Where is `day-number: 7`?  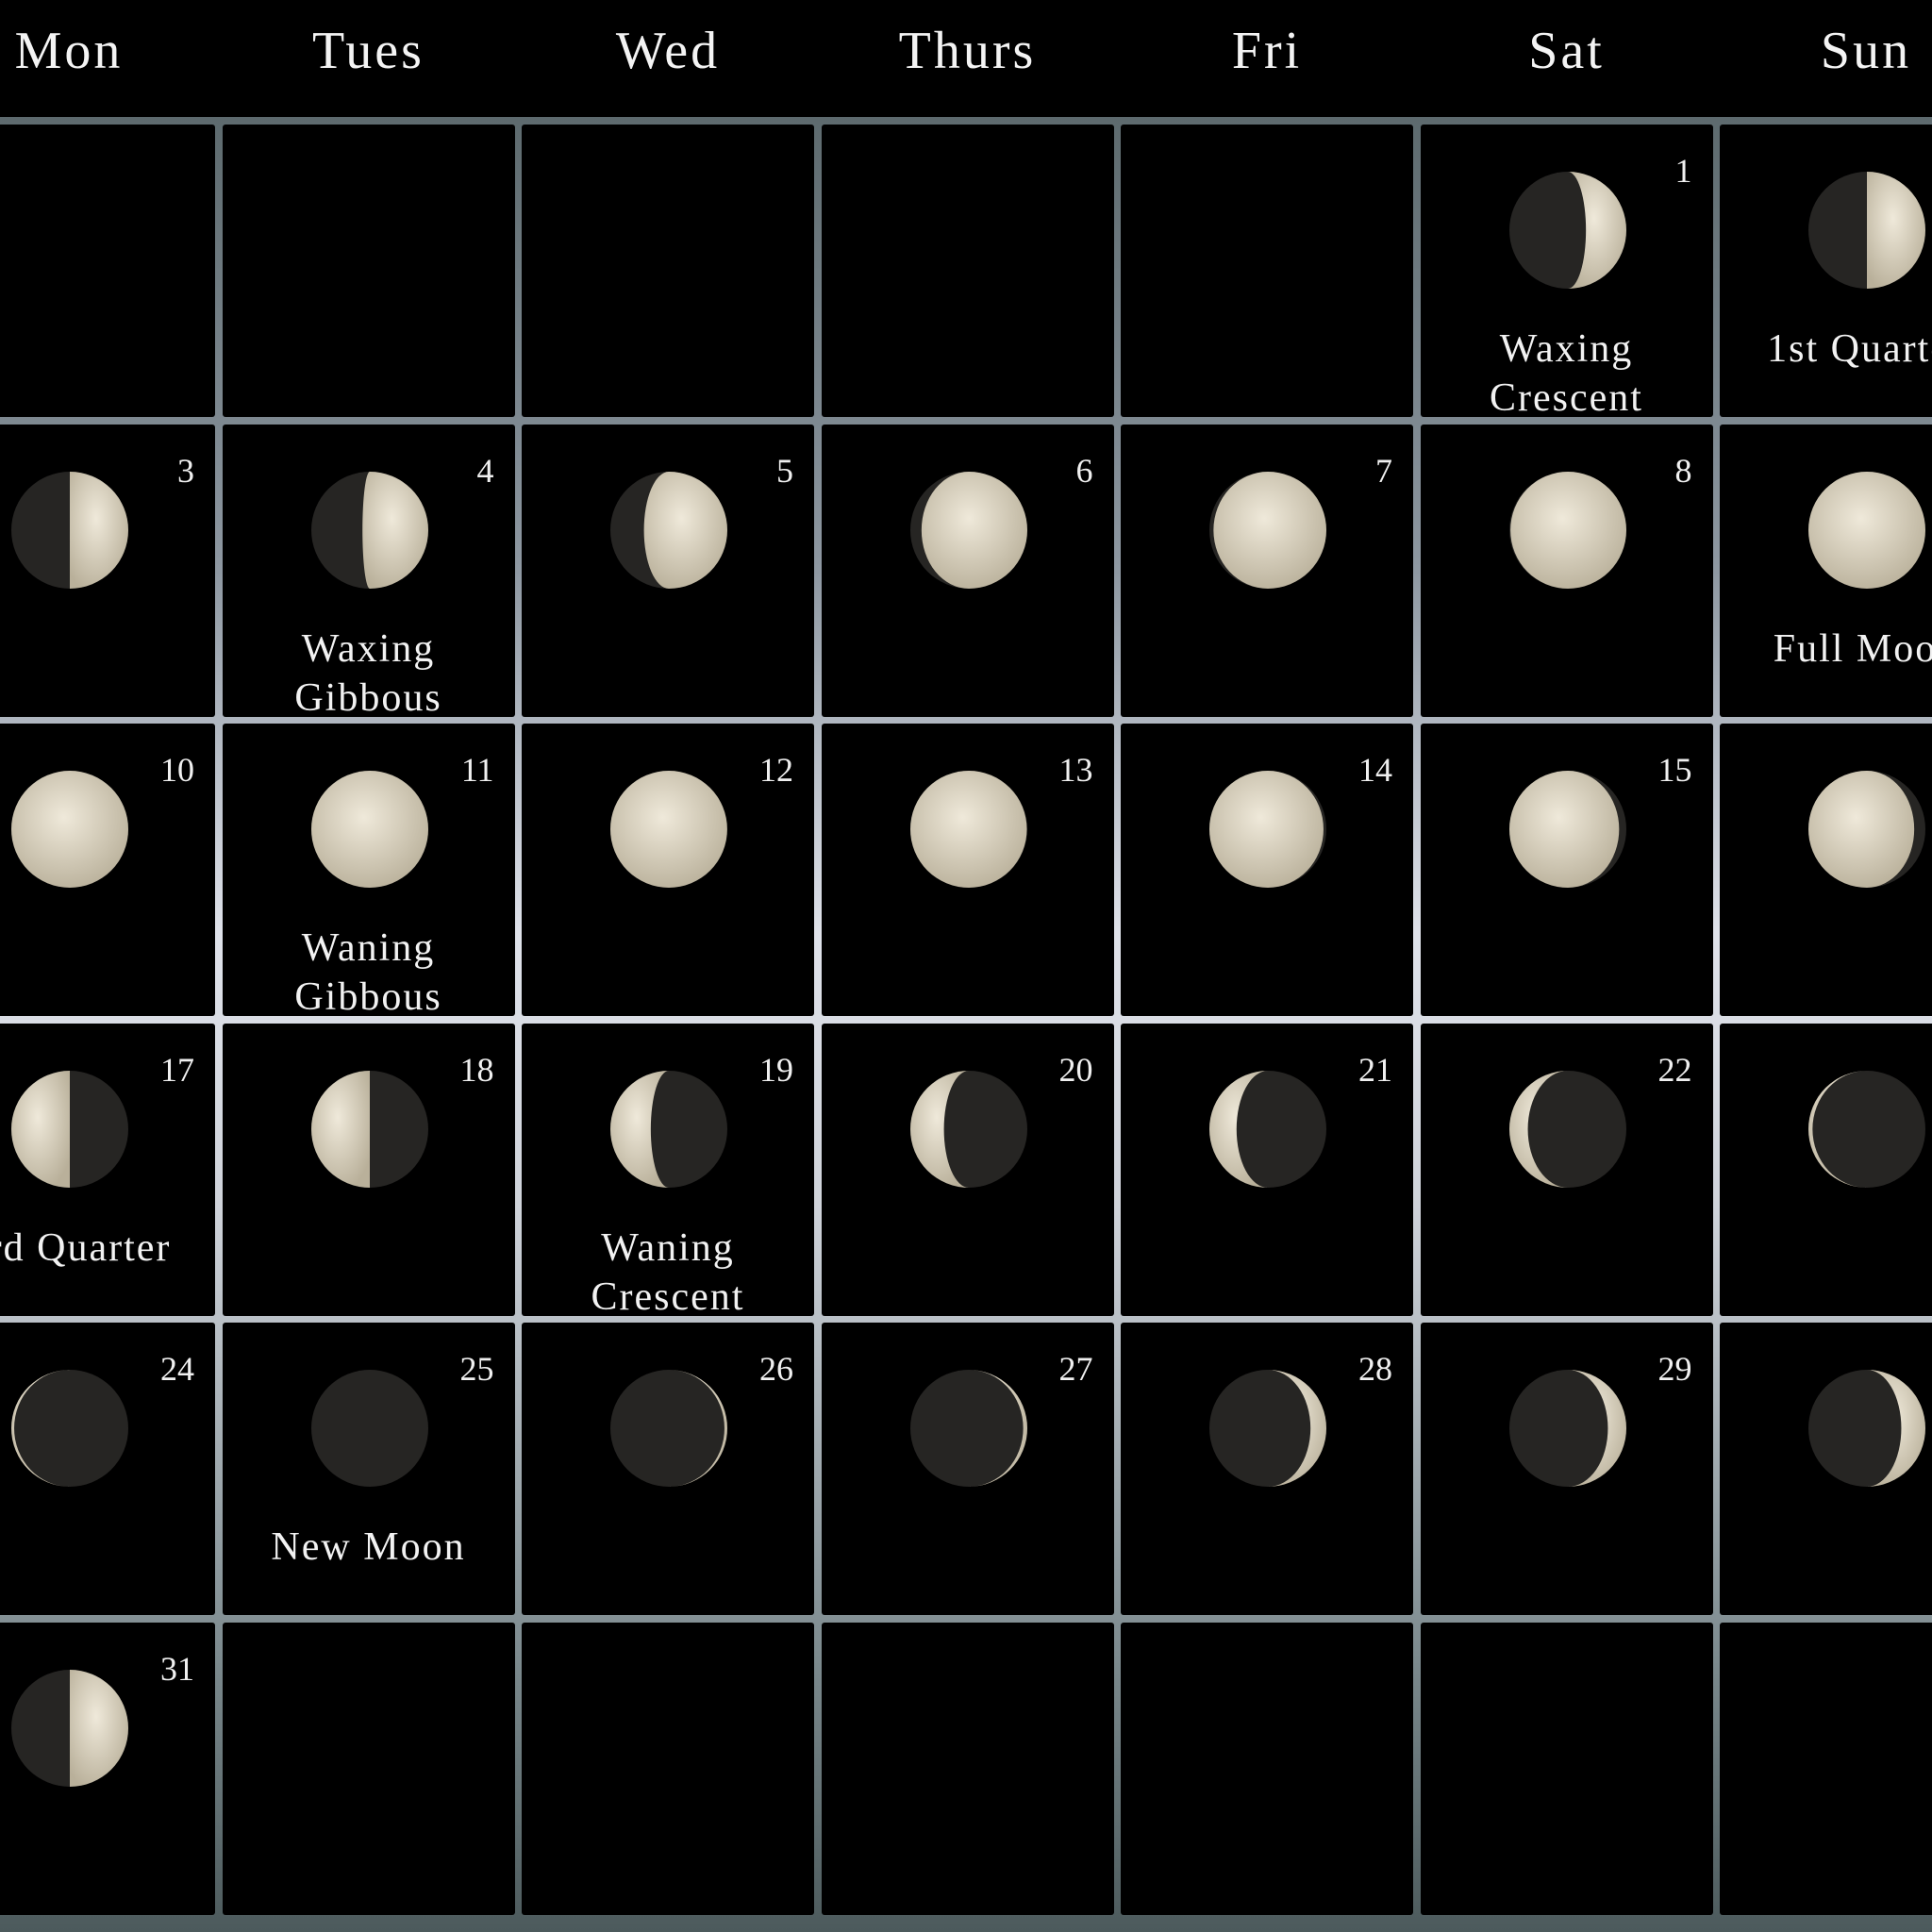 day-number: 7 is located at coordinates (1383, 470).